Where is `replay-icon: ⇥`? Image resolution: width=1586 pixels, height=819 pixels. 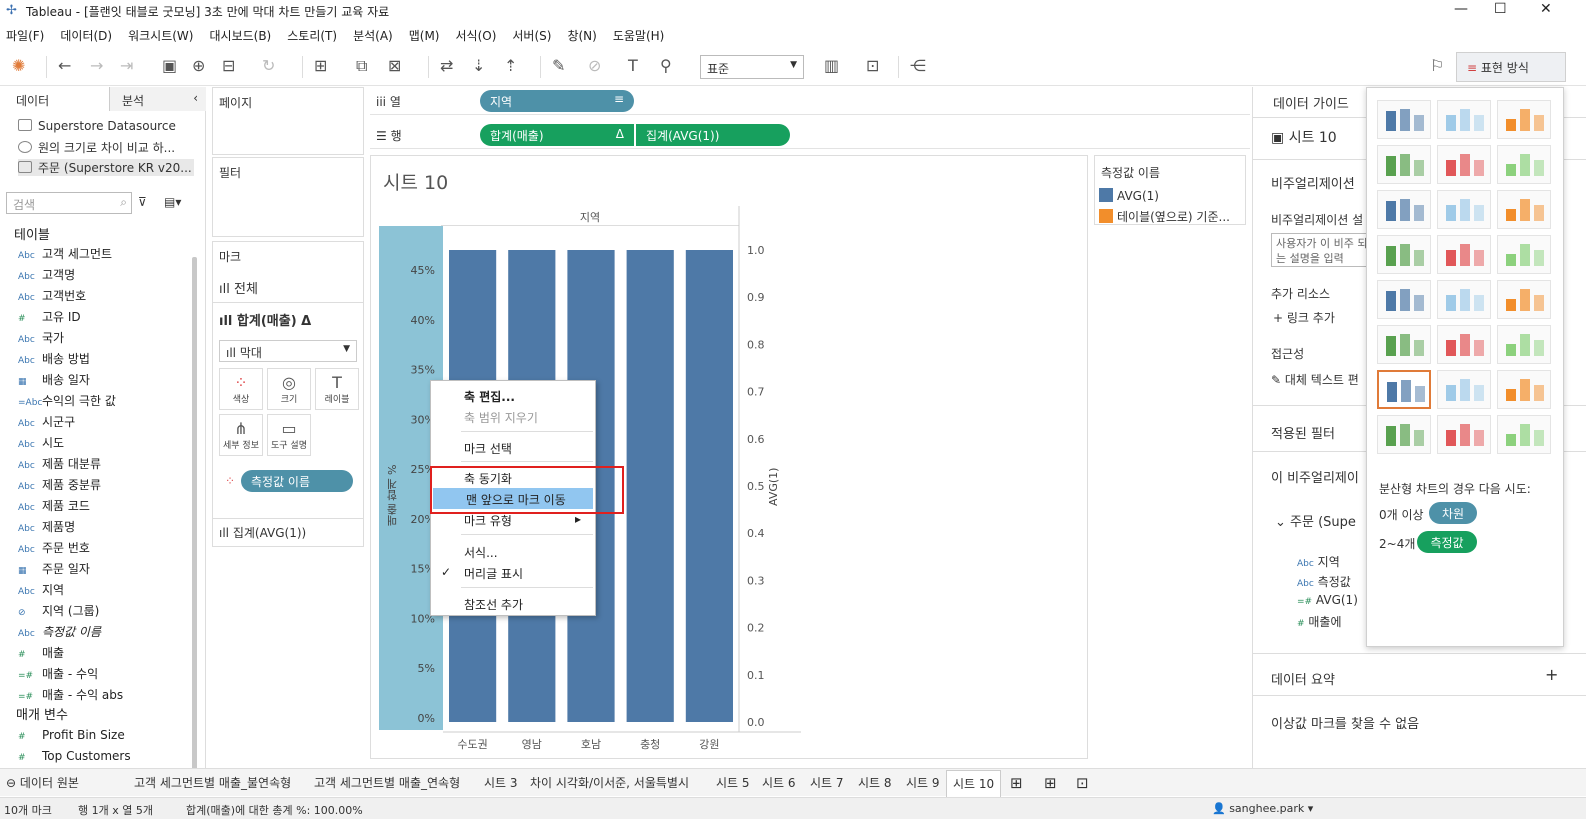
replay-icon: ⇥ is located at coordinates (126, 65).